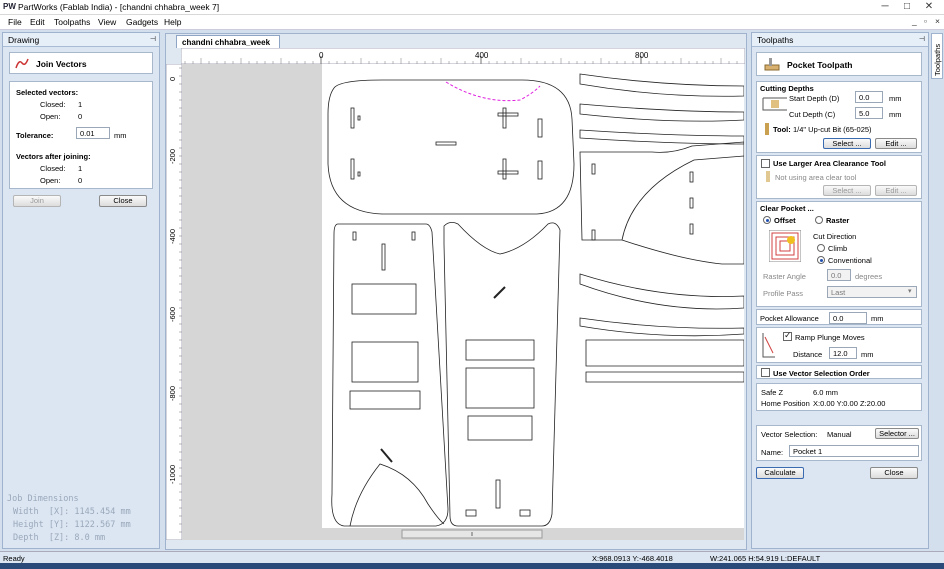 The width and height of the screenshot is (944, 569). Describe the element at coordinates (914, 21) in the screenshot. I see `mdi-minimize-button: _` at that location.